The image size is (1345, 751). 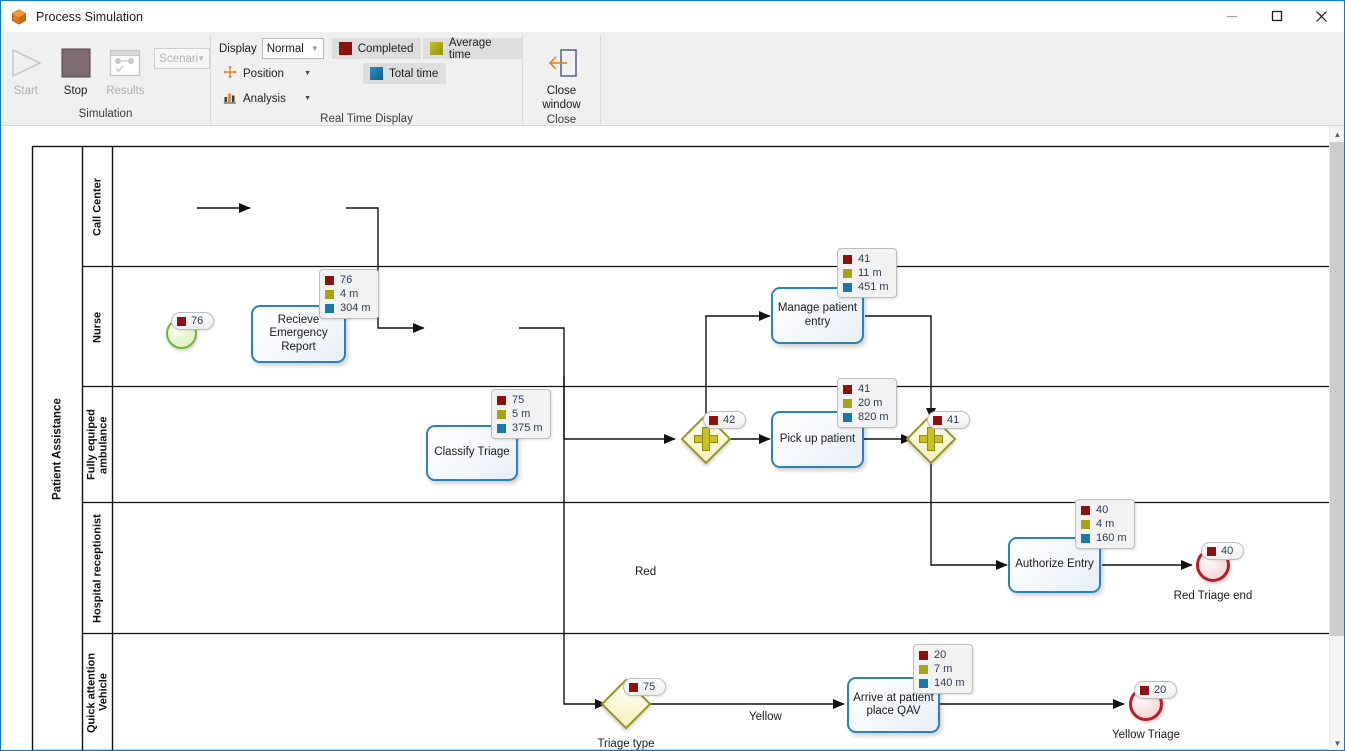 I want to click on start-button-label: Start, so click(x=26, y=91).